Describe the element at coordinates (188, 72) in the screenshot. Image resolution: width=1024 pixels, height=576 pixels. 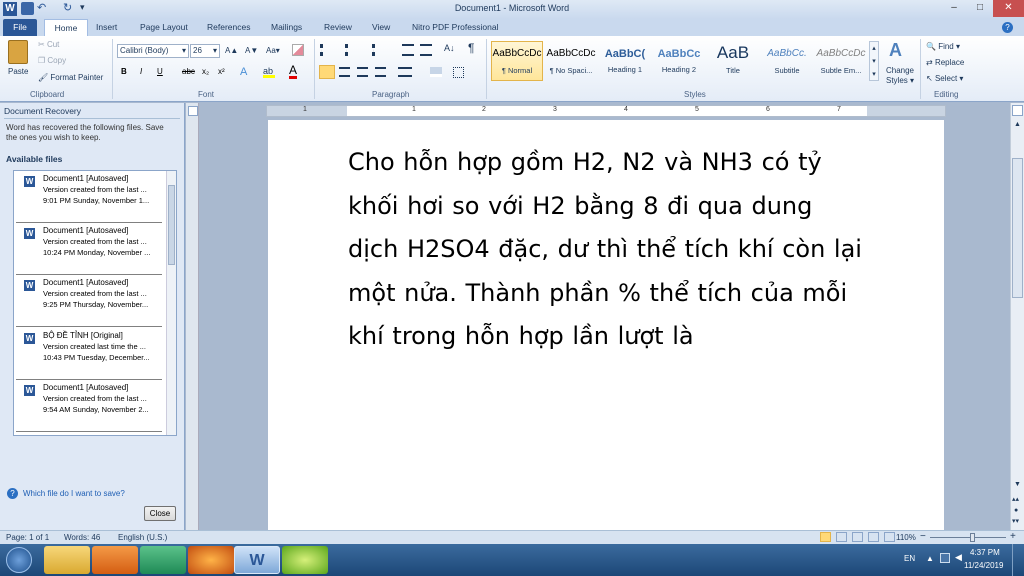
I see `strikethrough-button: abc` at that location.